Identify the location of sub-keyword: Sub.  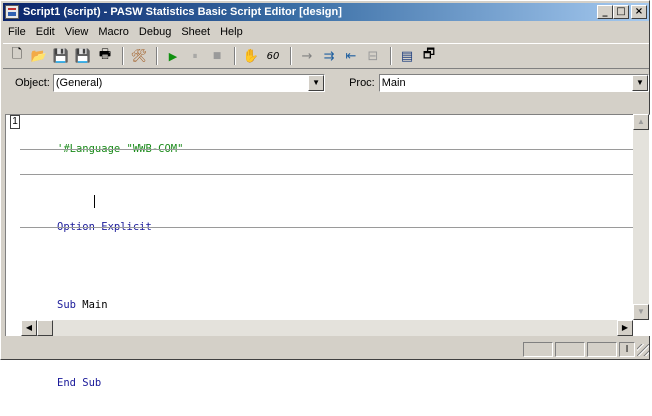
(66, 305).